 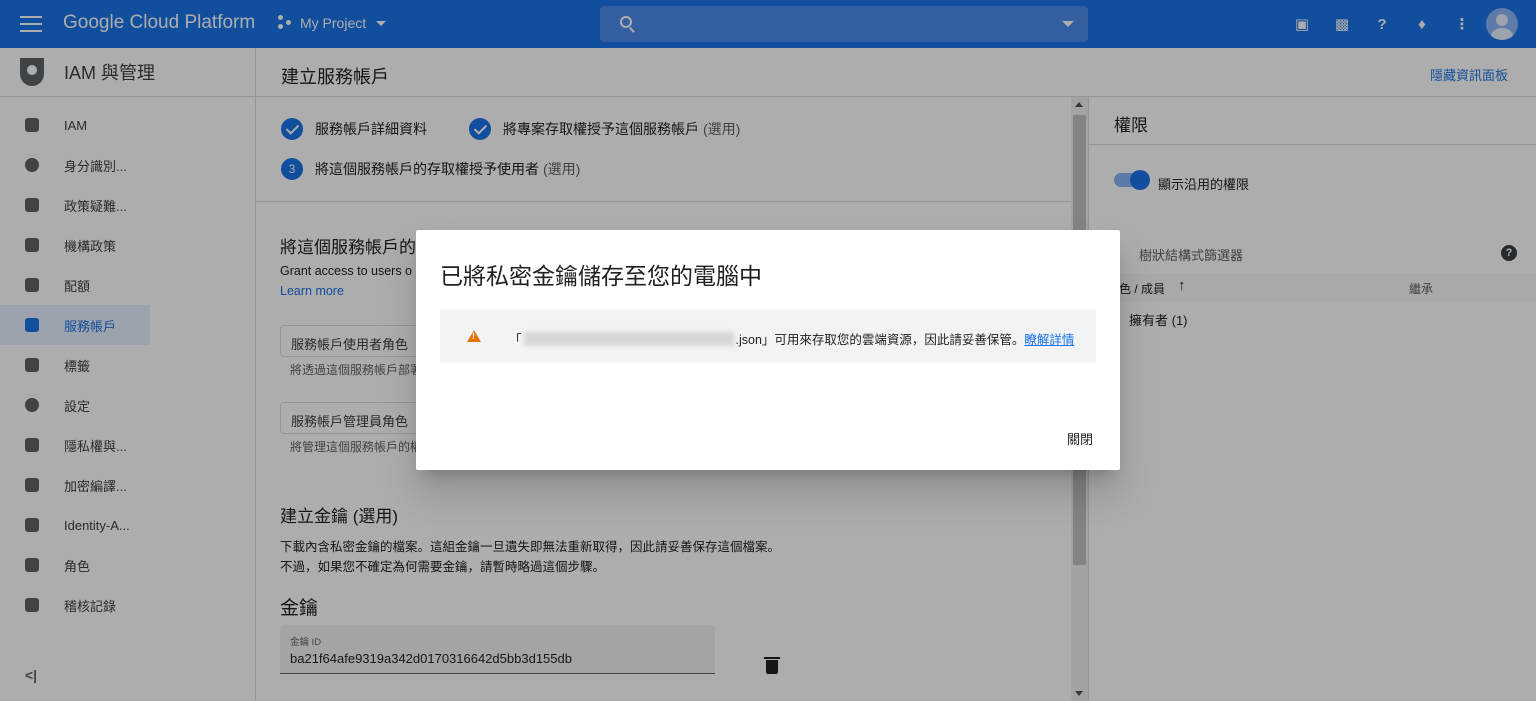 What do you see at coordinates (1049, 338) in the screenshot?
I see `learn-more-link: 瞭解詳情` at bounding box center [1049, 338].